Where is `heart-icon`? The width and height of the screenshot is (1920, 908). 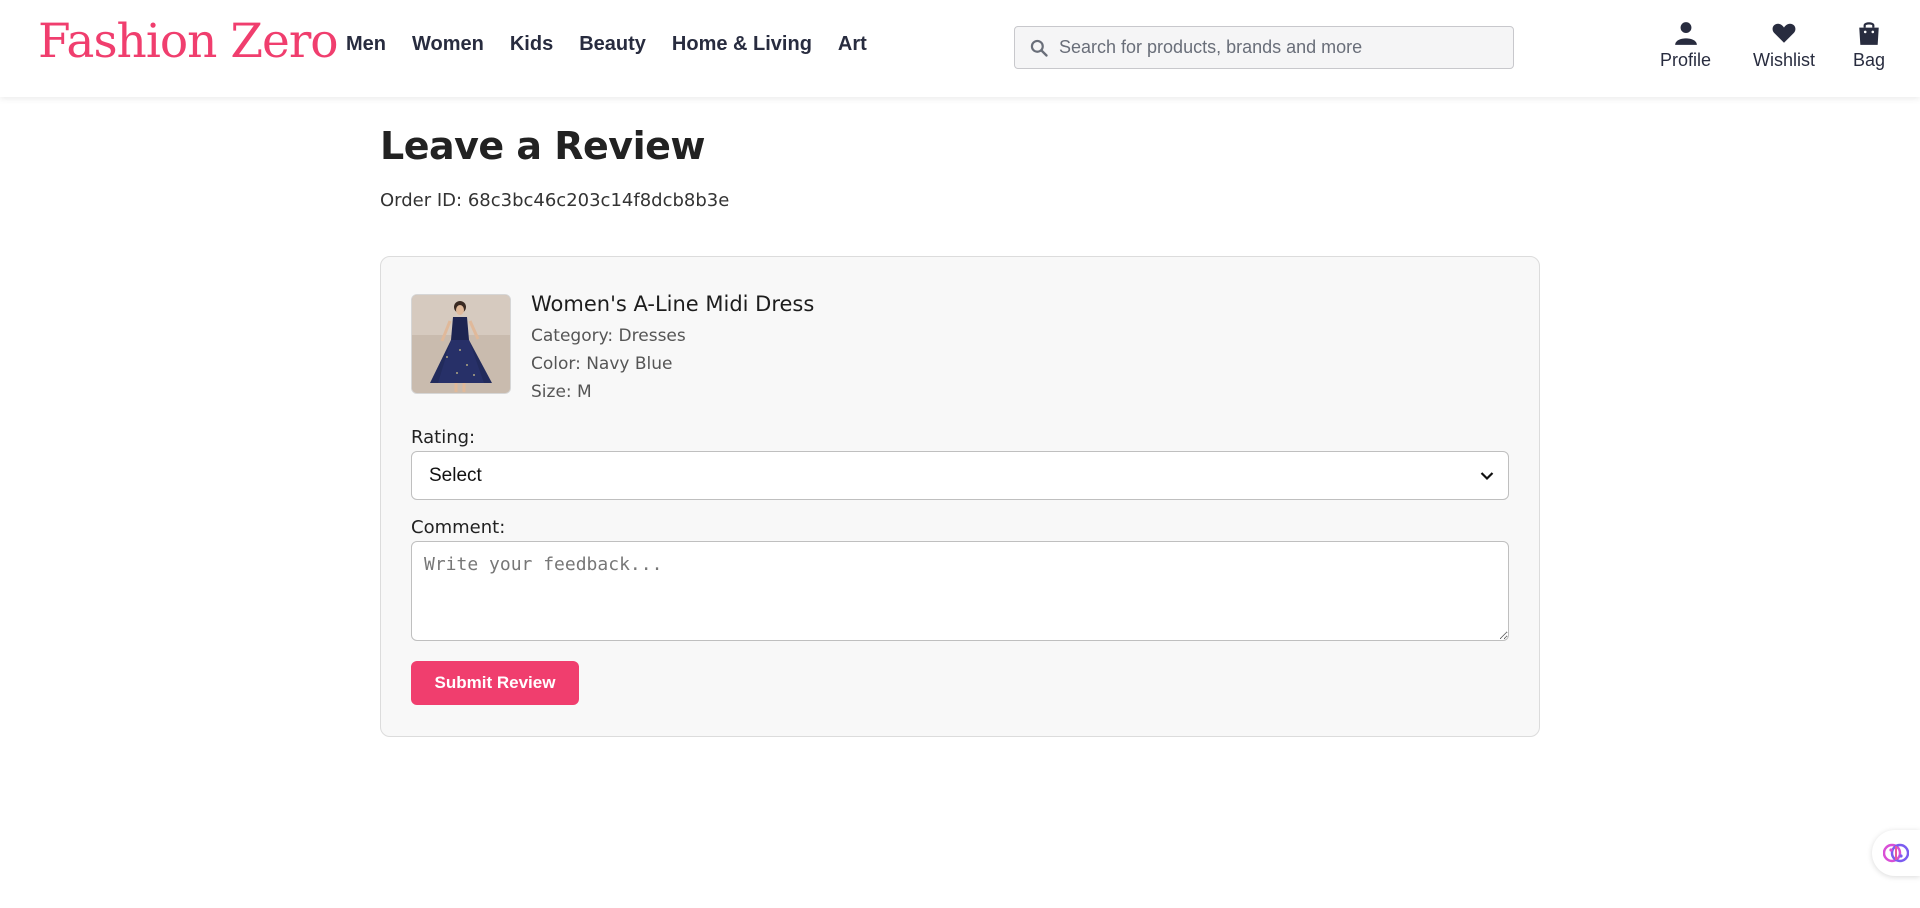 heart-icon is located at coordinates (1784, 33).